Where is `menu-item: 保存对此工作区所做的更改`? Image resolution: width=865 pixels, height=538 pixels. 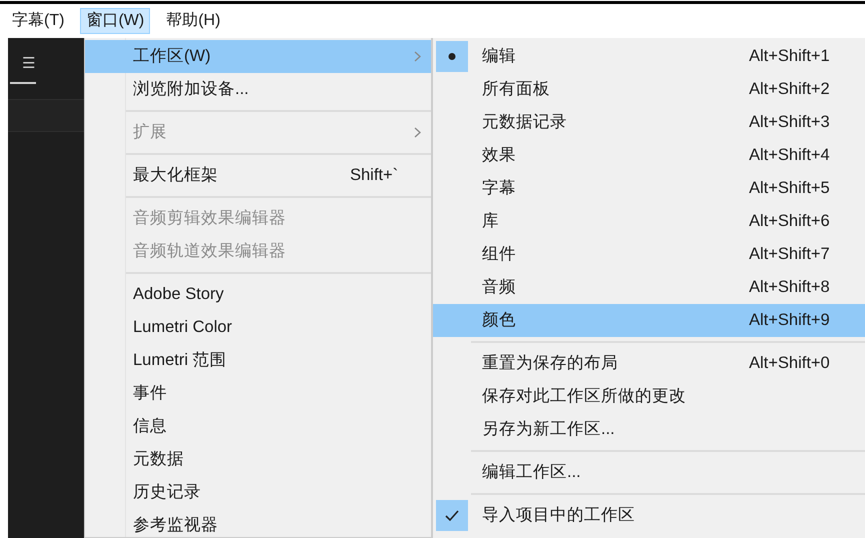 menu-item: 保存对此工作区所做的更改 is located at coordinates (649, 396).